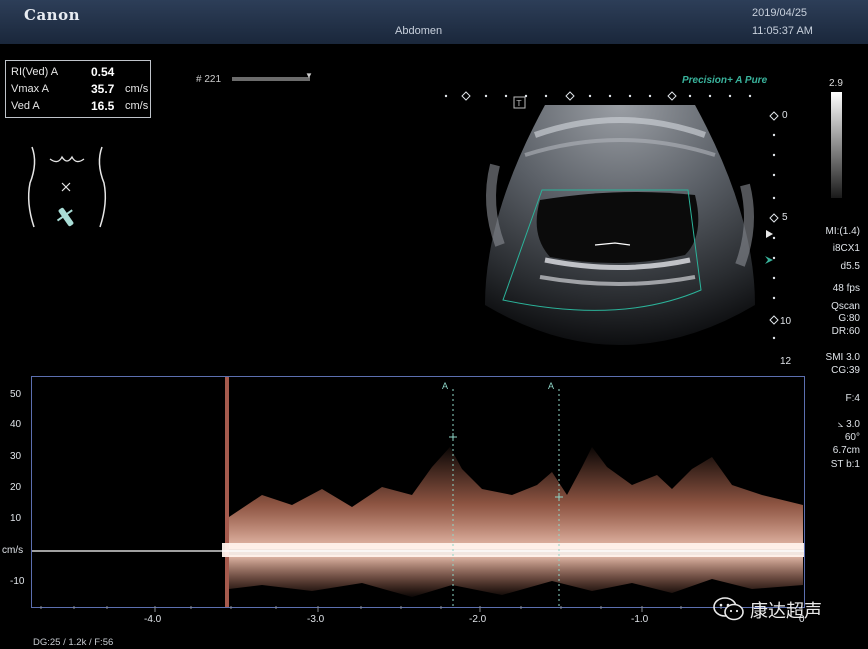 Image resolution: width=868 pixels, height=649 pixels. Describe the element at coordinates (453, 437) in the screenshot. I see `vmax-cursor-icon` at that location.